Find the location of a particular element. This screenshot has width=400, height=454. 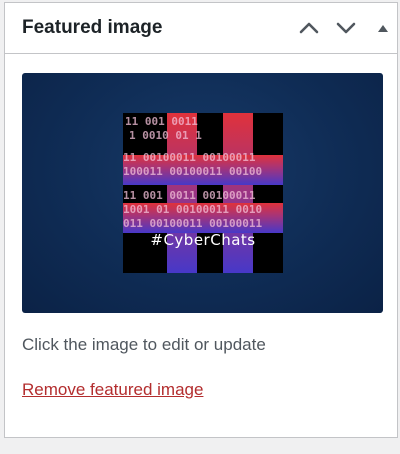

binary-row: 100011 00100011 00100 is located at coordinates (192, 171).